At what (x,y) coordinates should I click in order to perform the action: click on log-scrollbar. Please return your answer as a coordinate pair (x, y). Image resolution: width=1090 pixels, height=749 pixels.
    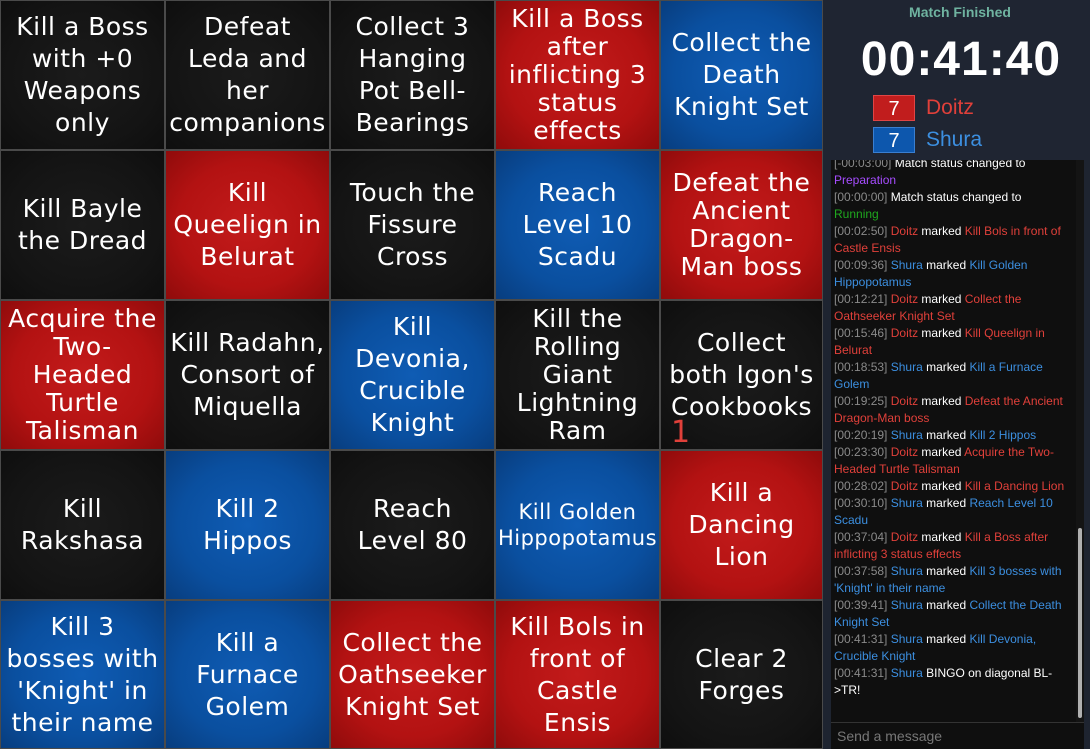
    Looking at the image, I should click on (1080, 441).